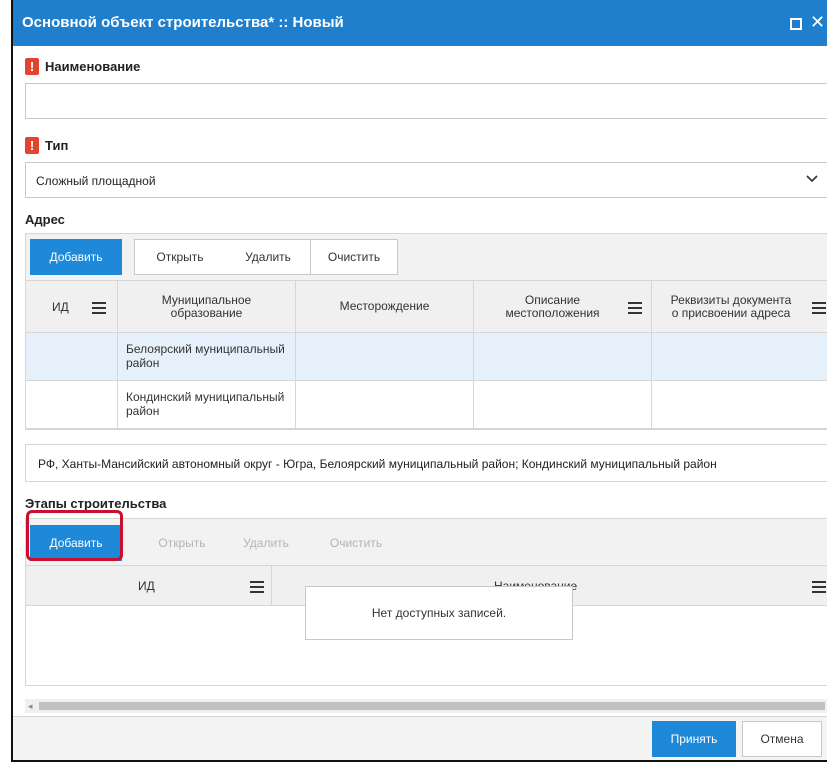  I want to click on address-delete-button: Удалить, so click(268, 257).